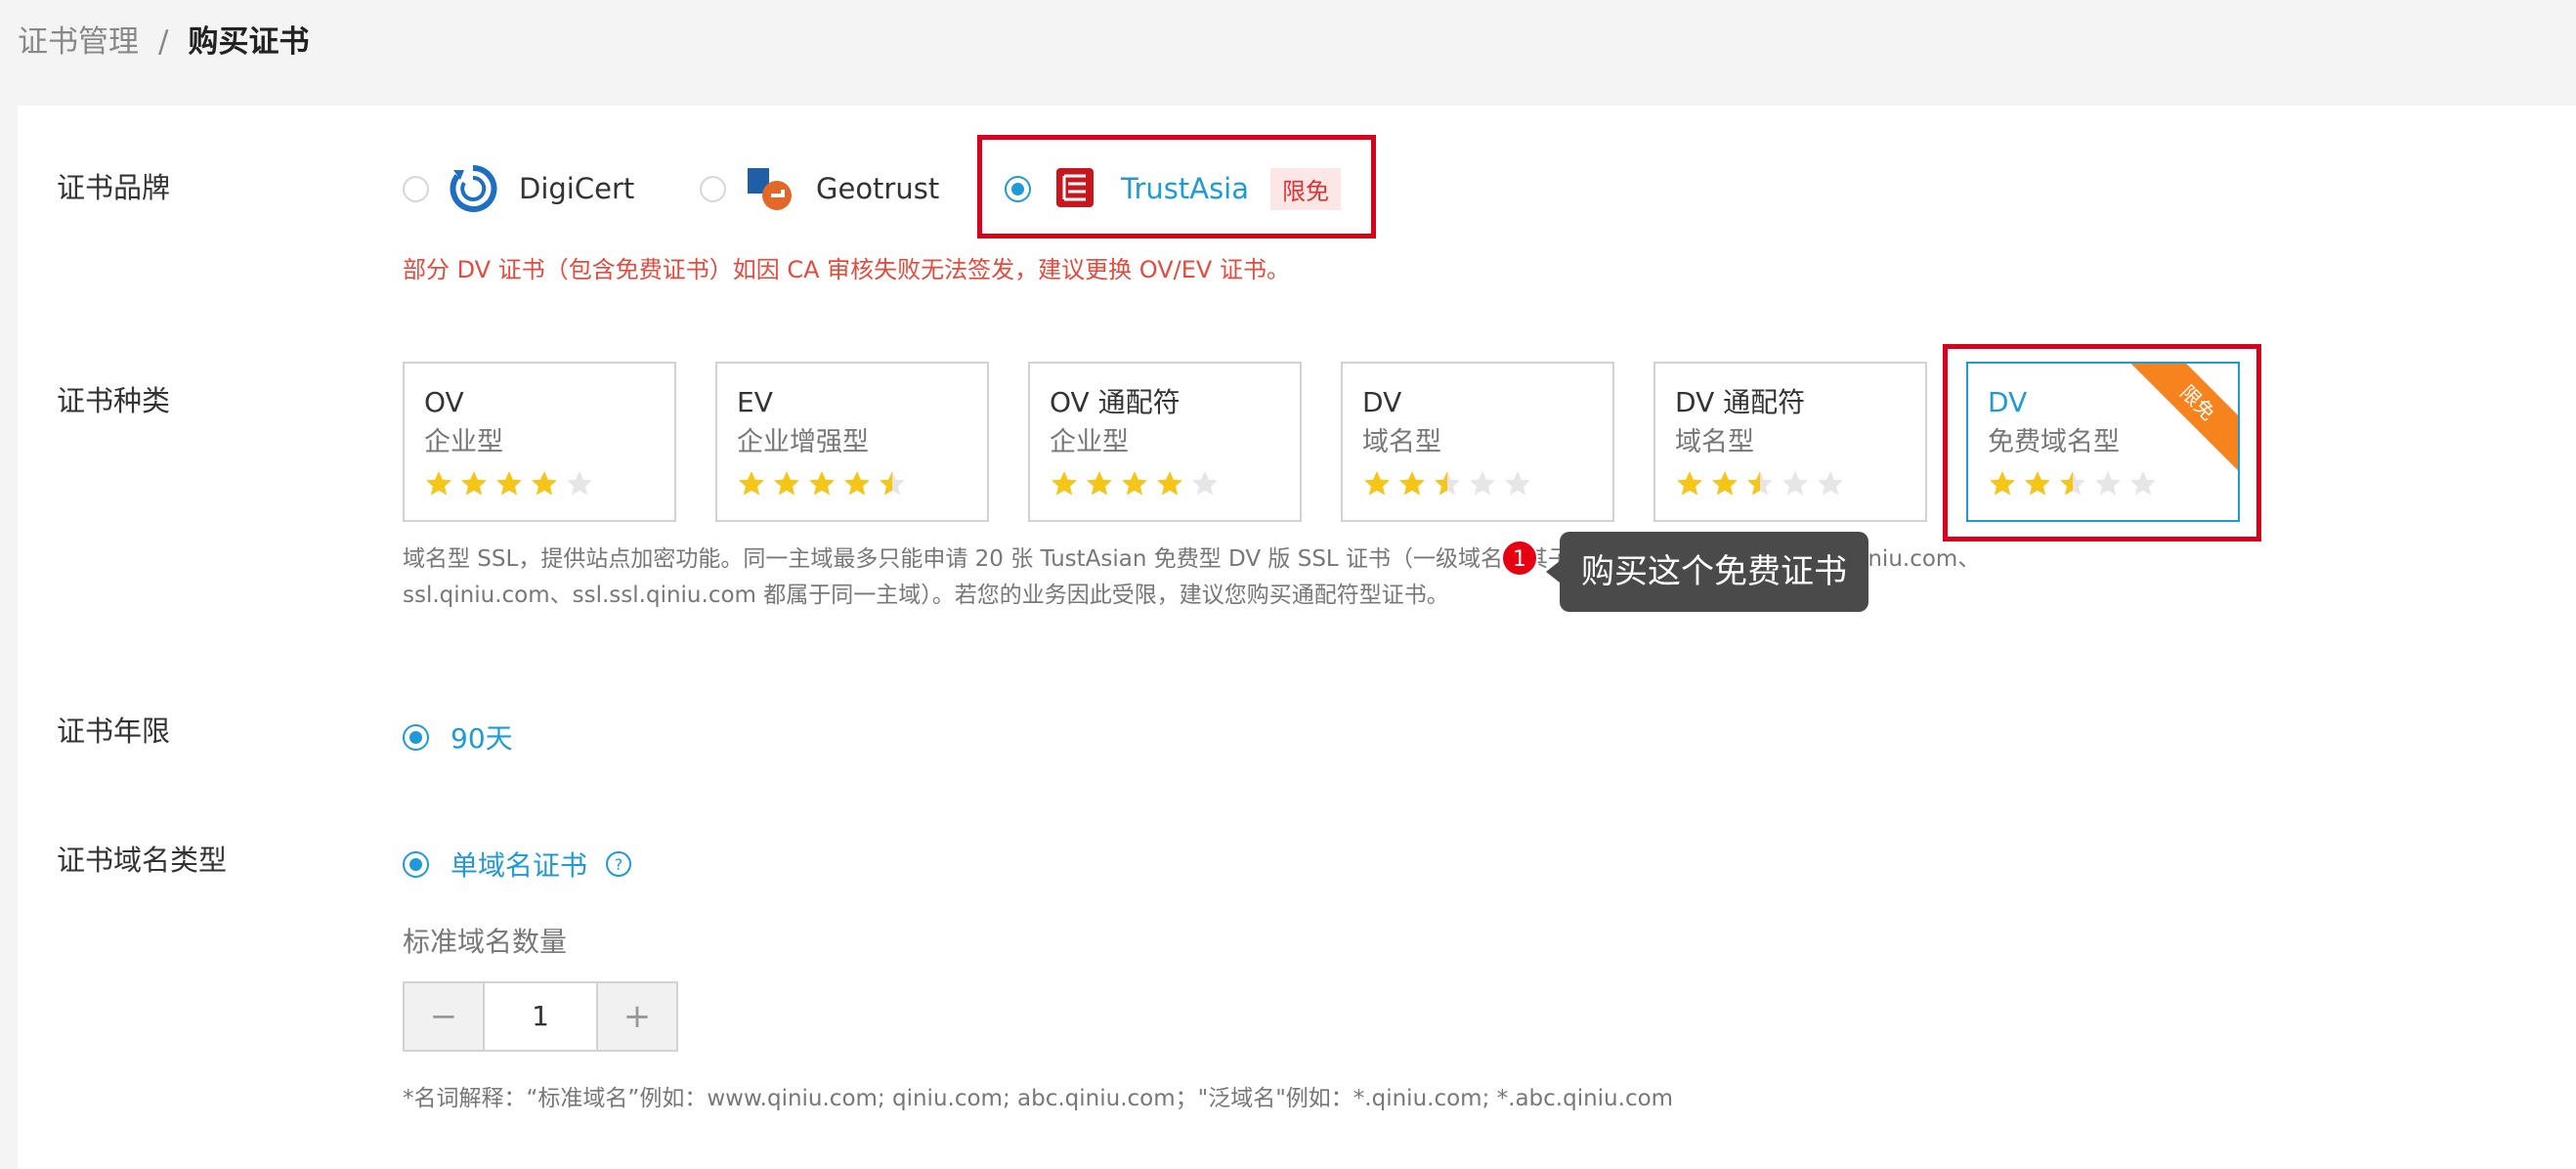  I want to click on cert-type-title: DV 通配符, so click(1741, 402).